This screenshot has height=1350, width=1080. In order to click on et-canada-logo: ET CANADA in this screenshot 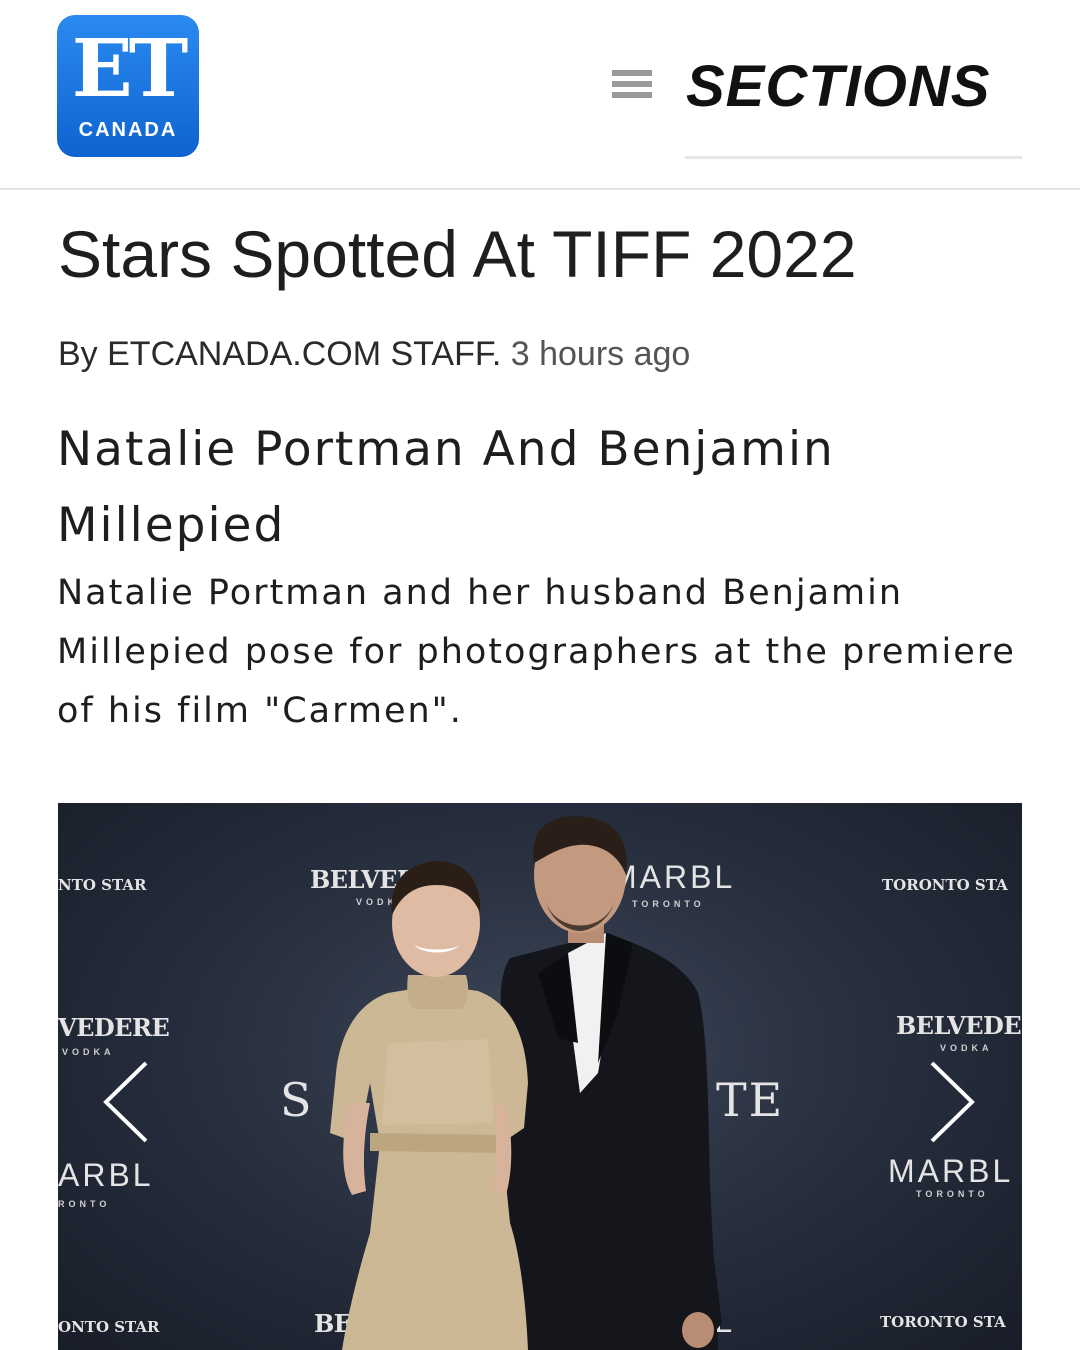, I will do `click(128, 86)`.